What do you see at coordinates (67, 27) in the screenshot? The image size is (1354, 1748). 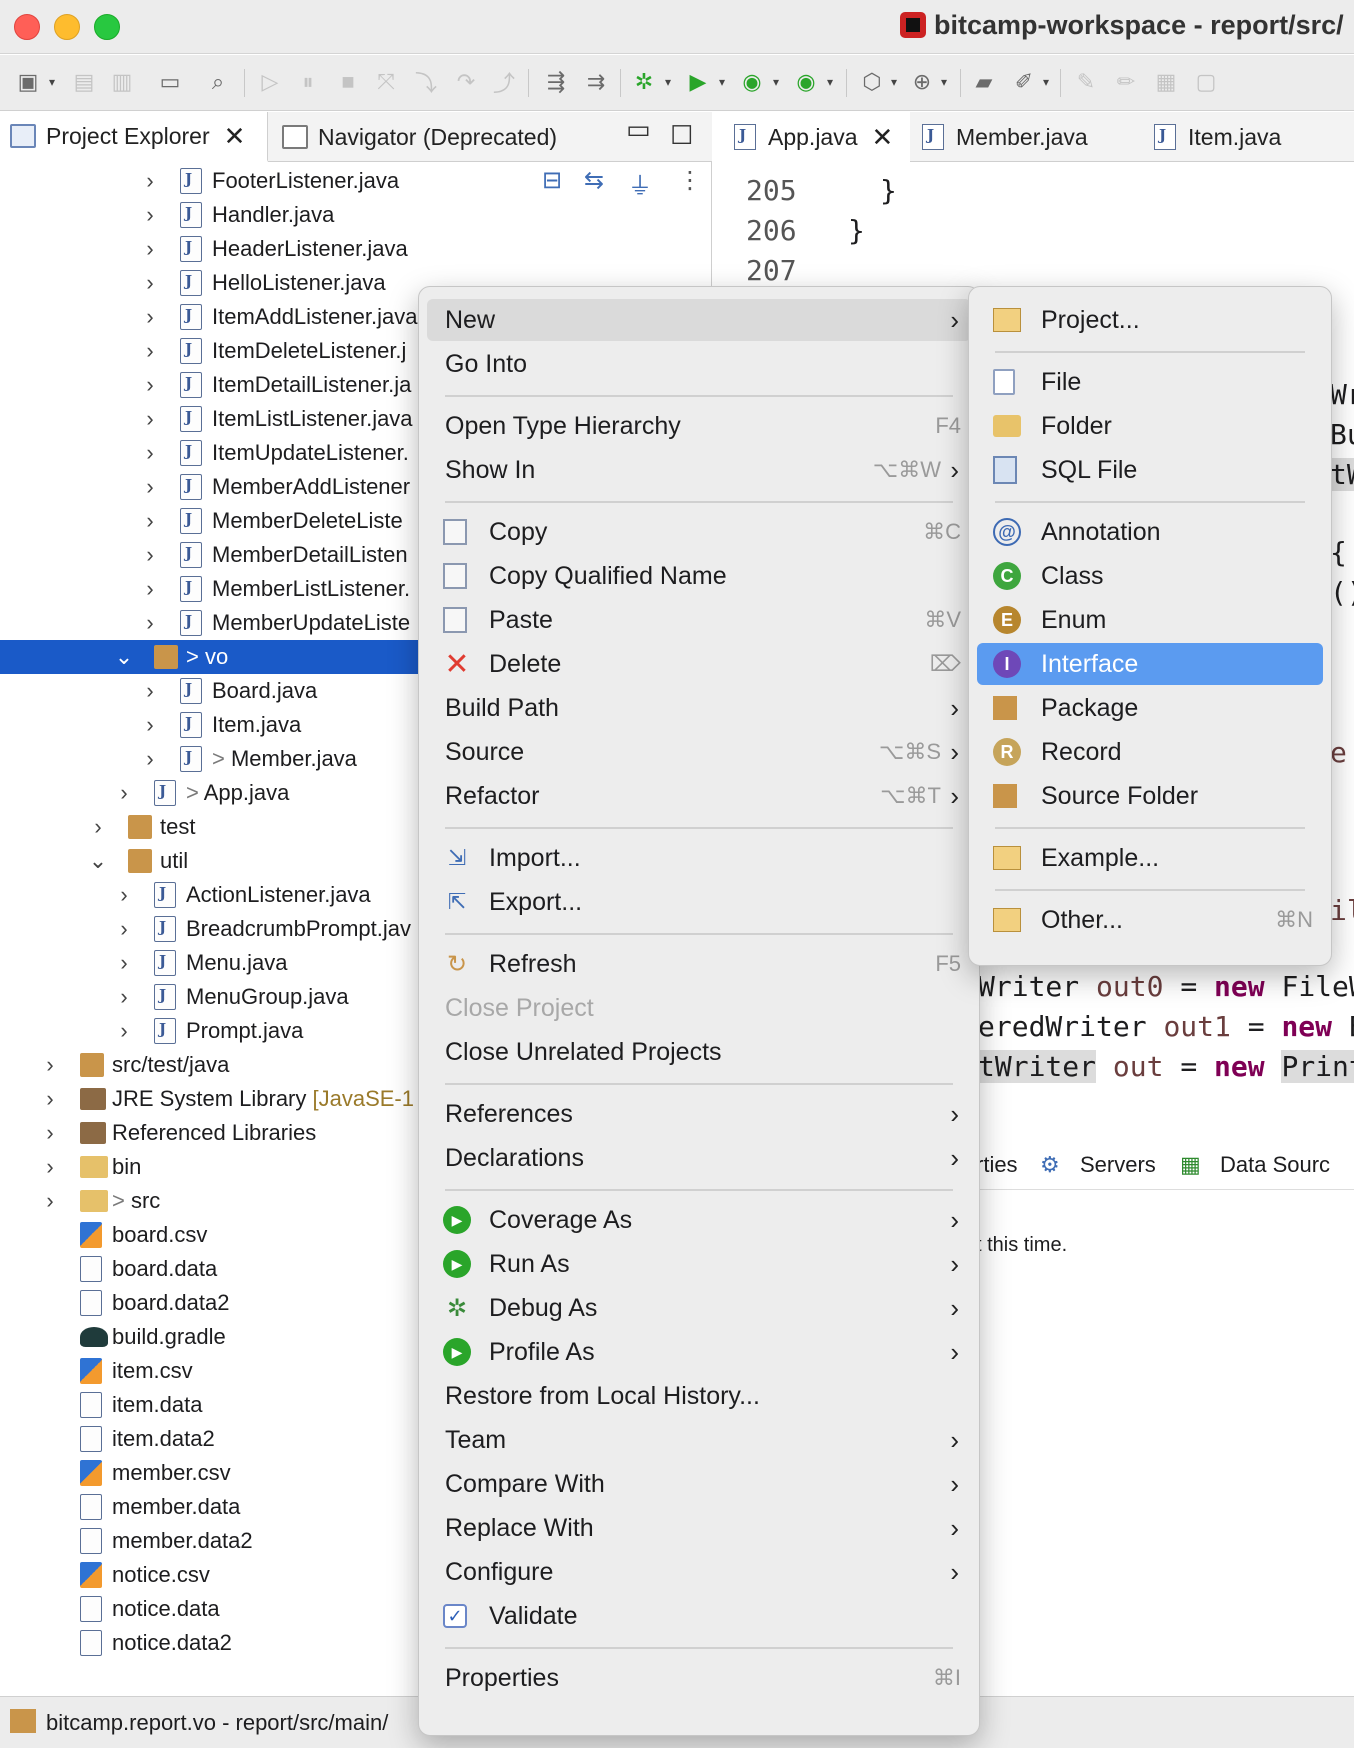 I see `minimize-window-button` at bounding box center [67, 27].